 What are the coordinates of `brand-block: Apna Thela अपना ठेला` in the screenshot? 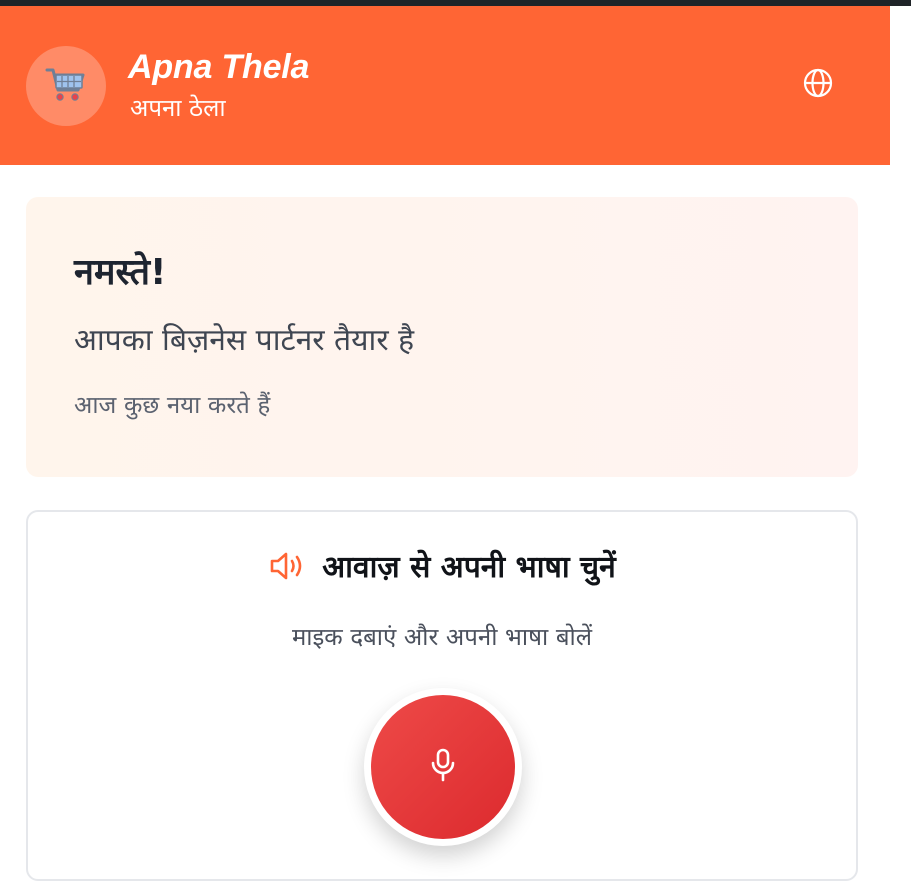 It's located at (218, 86).